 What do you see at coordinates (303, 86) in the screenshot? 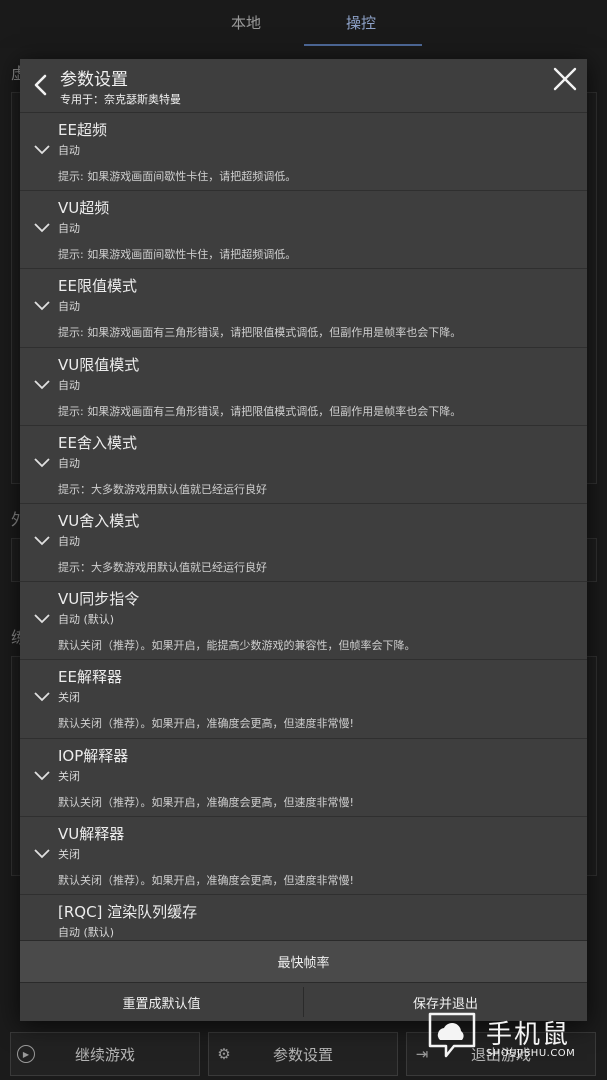
I see `dialog-header: 参数设置 专用于：奈克瑟斯奥特曼` at bounding box center [303, 86].